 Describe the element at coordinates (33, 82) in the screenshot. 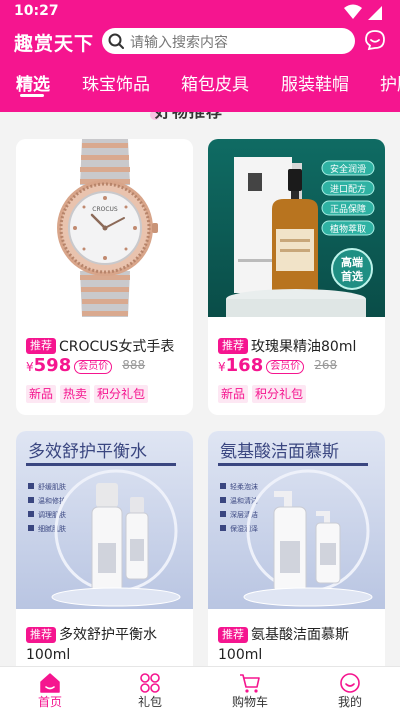

I see `tab-featured: 精选` at that location.